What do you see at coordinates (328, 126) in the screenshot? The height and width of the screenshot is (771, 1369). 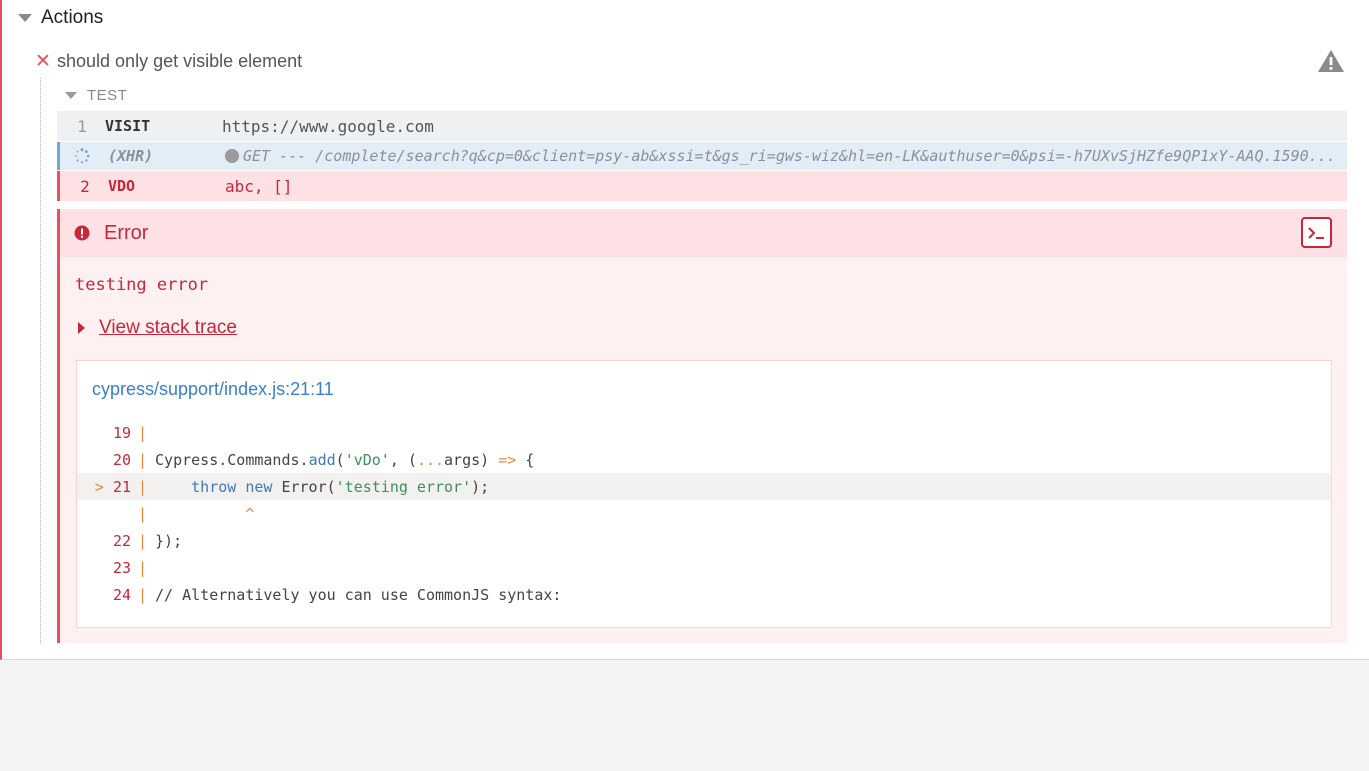 I see `command-message: https://www.google.com` at bounding box center [328, 126].